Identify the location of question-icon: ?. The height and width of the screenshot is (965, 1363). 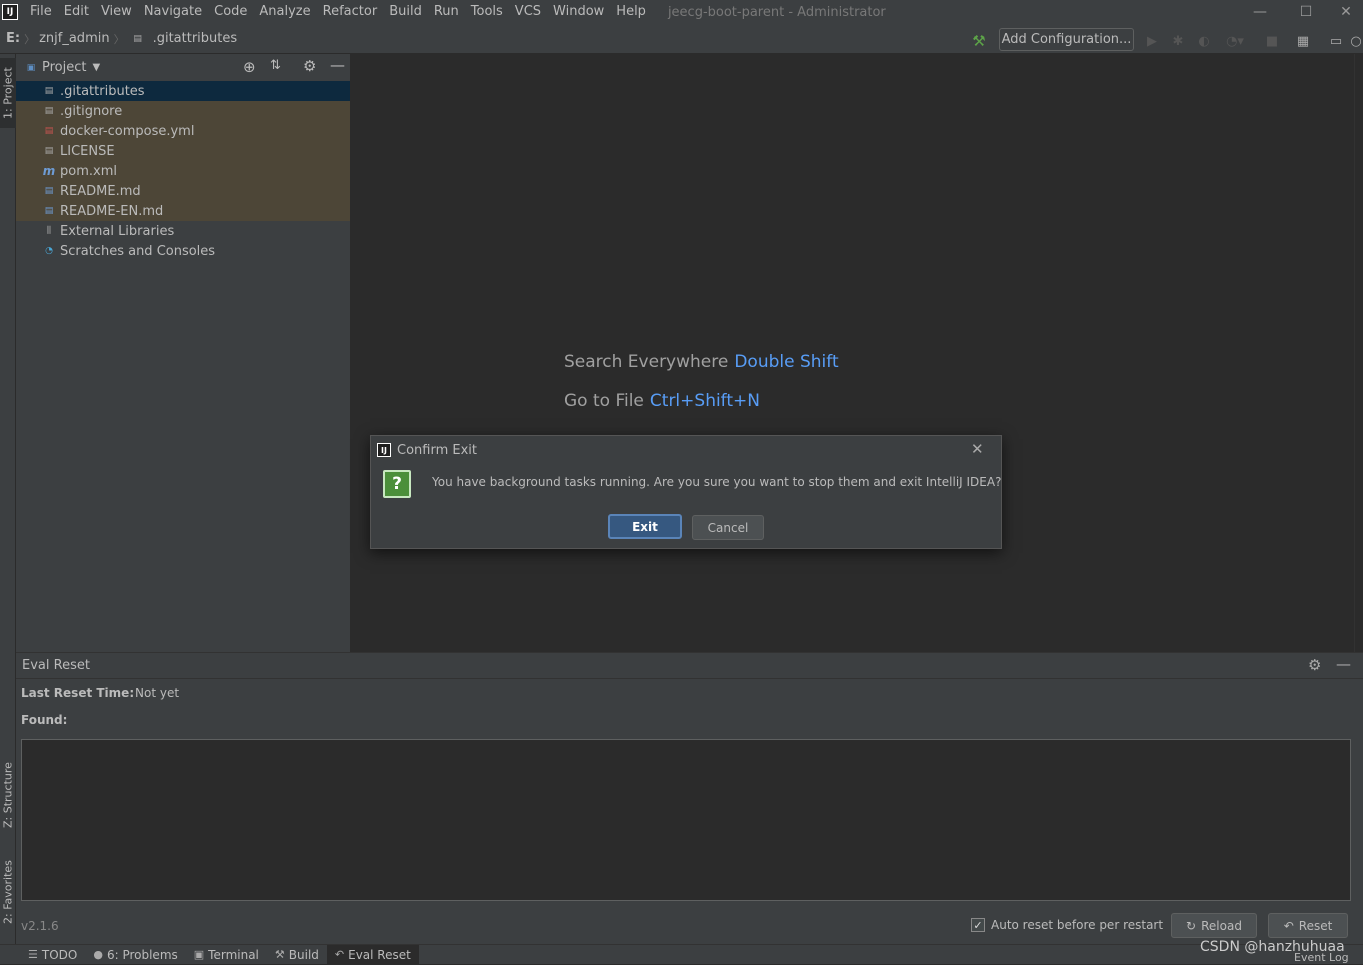
(397, 484).